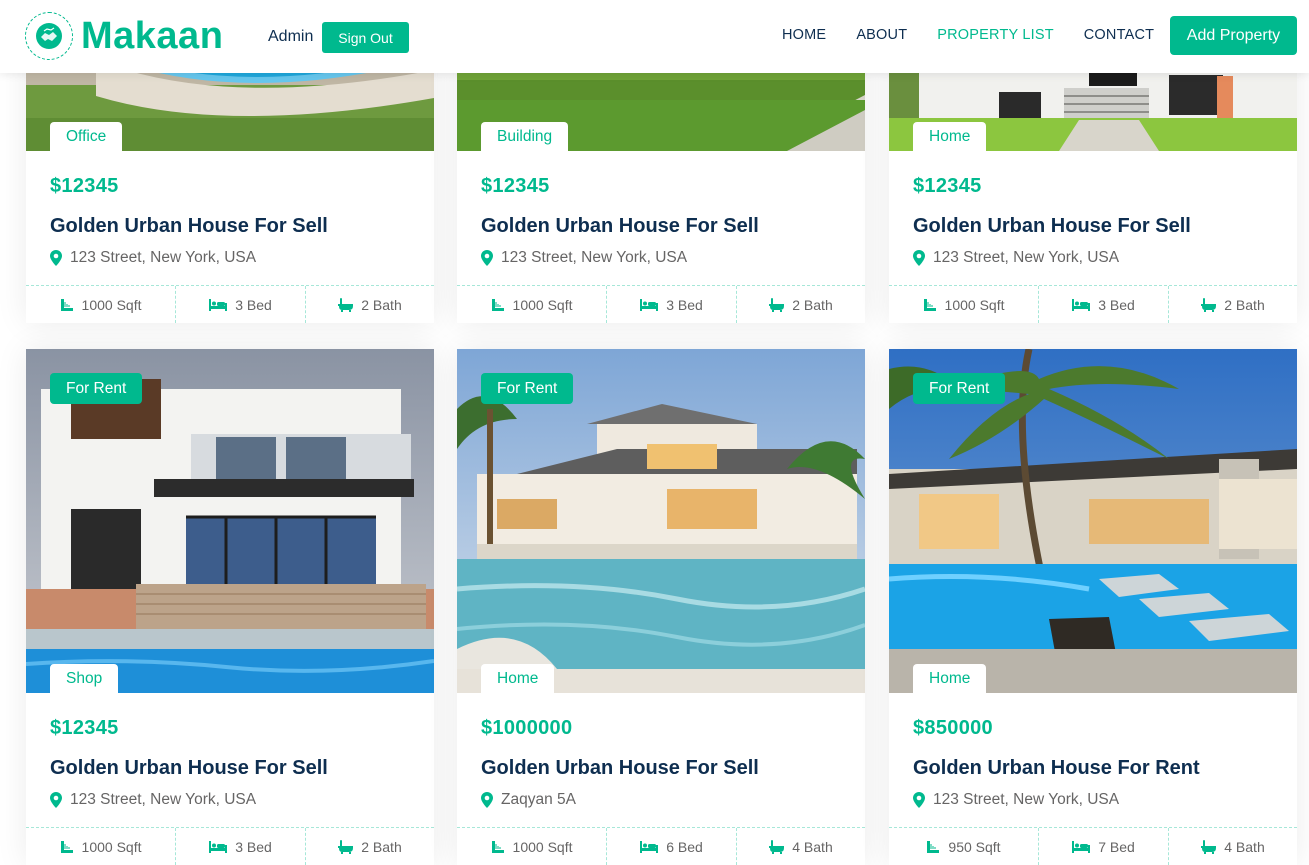  What do you see at coordinates (365, 37) in the screenshot?
I see `sign-out-button: Sign Out` at bounding box center [365, 37].